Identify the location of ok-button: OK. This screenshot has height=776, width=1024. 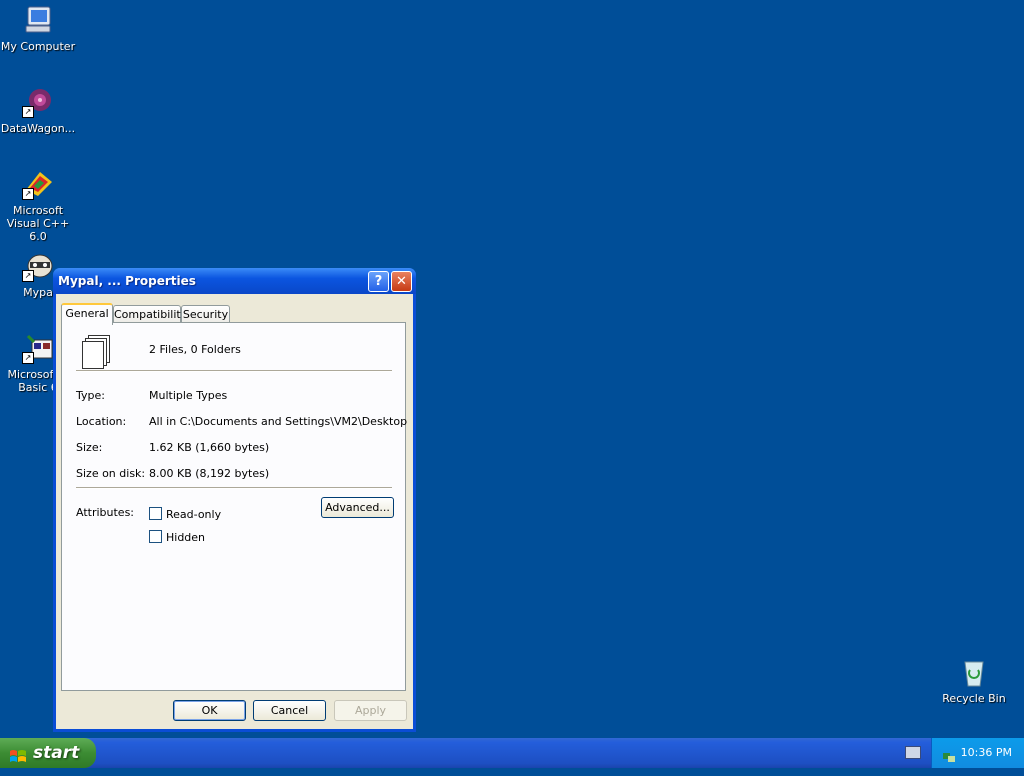
(209, 710).